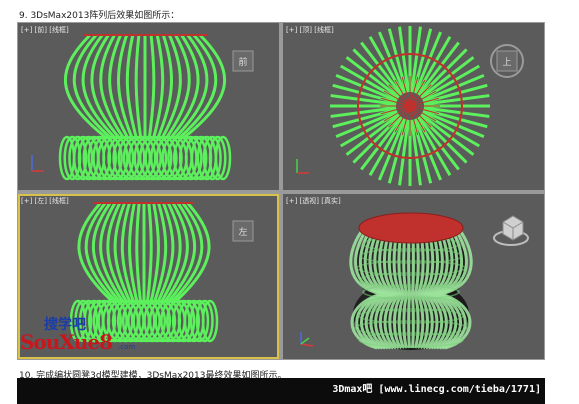 The image size is (579, 404). What do you see at coordinates (45, 201) in the screenshot?
I see `left-viewport-label: [+] [左] [线框]` at bounding box center [45, 201].